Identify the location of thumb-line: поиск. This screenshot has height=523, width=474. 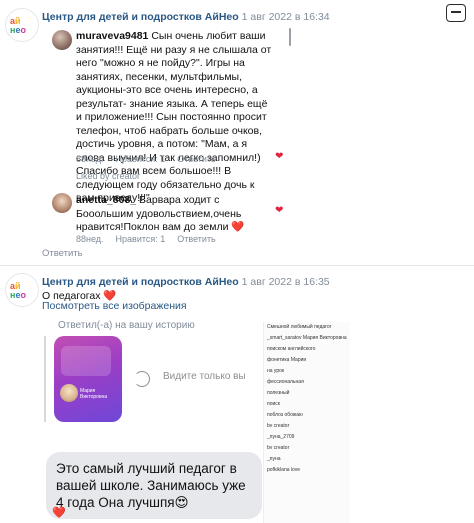
(273, 404).